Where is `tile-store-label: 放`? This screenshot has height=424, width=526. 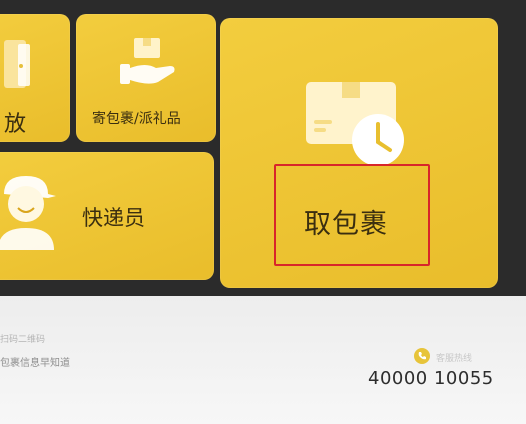 tile-store-label: 放 is located at coordinates (15, 124).